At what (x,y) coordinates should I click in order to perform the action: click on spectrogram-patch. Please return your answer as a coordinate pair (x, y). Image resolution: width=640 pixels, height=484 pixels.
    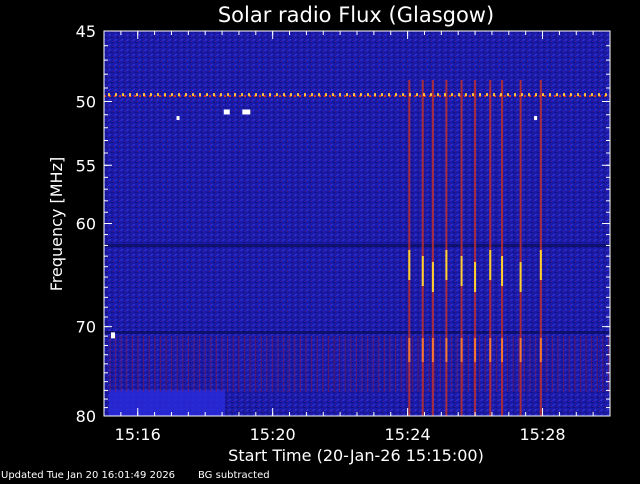
    Looking at the image, I should click on (167, 403).